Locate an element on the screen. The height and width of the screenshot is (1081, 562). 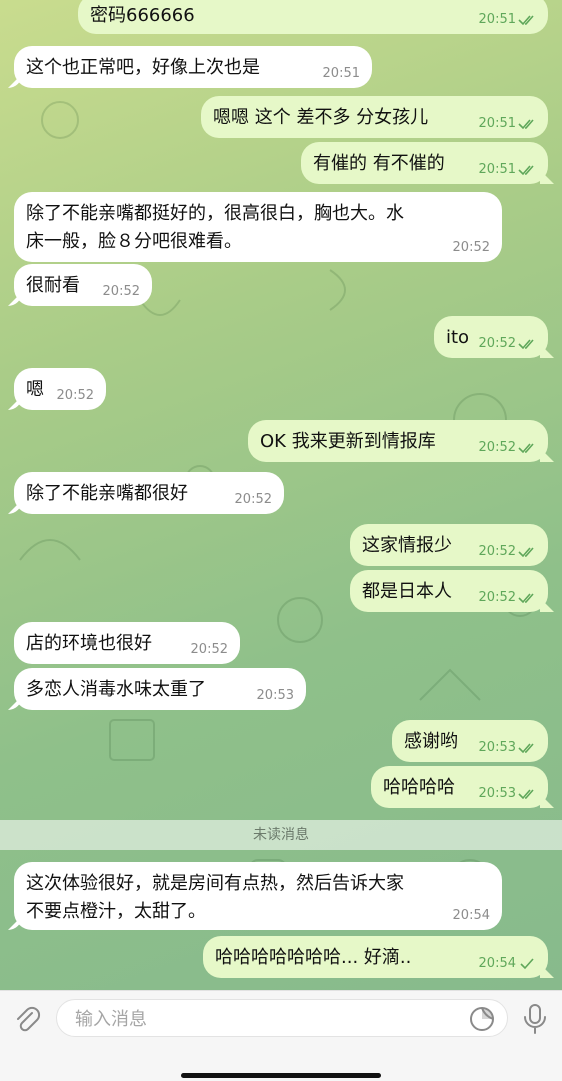
message-text-line: 这次体验很好，就是房间有点热，然后告诉大家 is located at coordinates (215, 883).